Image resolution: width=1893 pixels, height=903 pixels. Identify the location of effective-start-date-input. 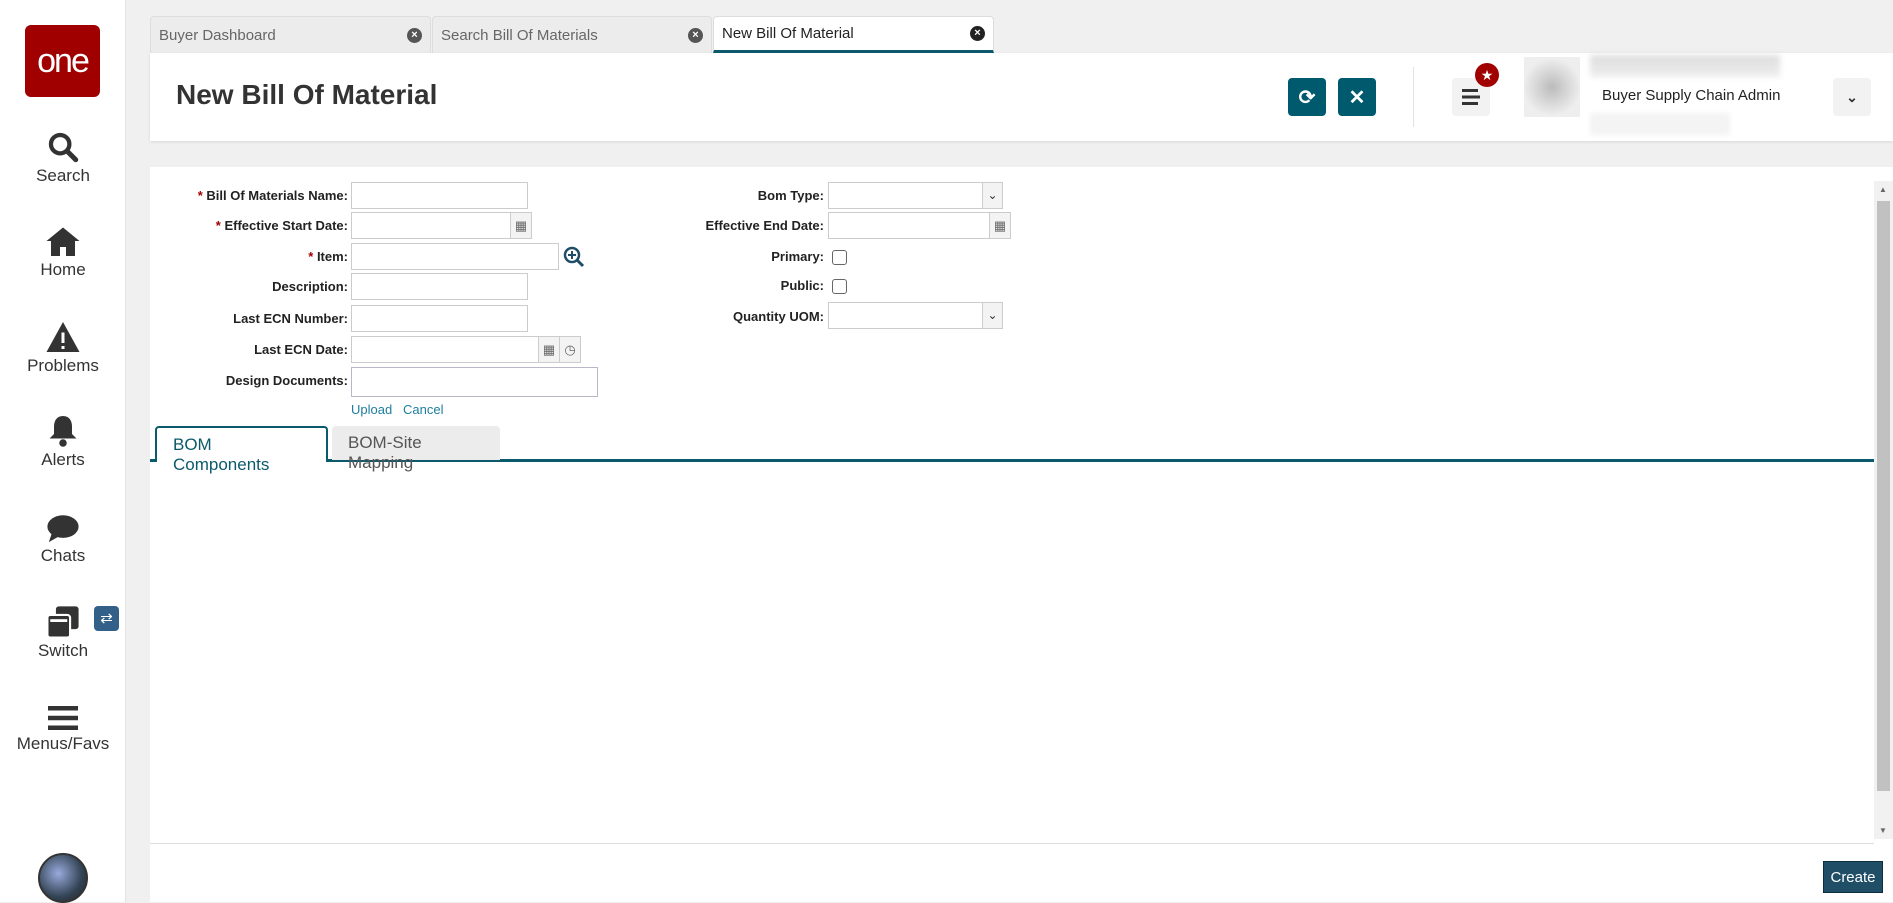
(431, 225).